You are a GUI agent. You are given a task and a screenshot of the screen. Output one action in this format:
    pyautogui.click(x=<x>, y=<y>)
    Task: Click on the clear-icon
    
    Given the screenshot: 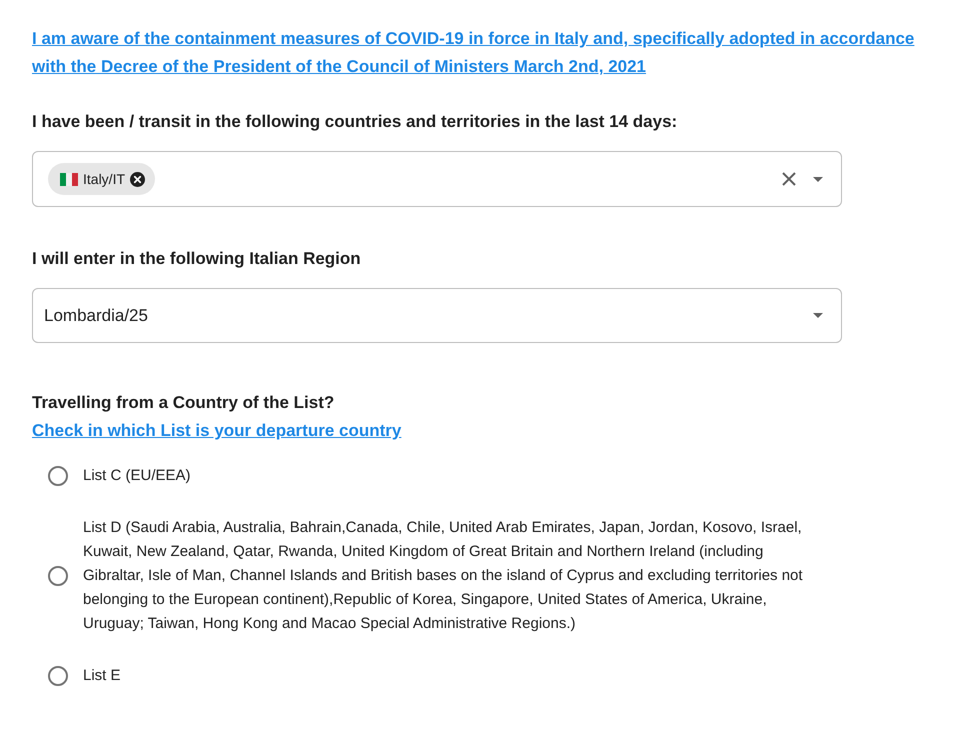 What is the action you would take?
    pyautogui.click(x=789, y=179)
    